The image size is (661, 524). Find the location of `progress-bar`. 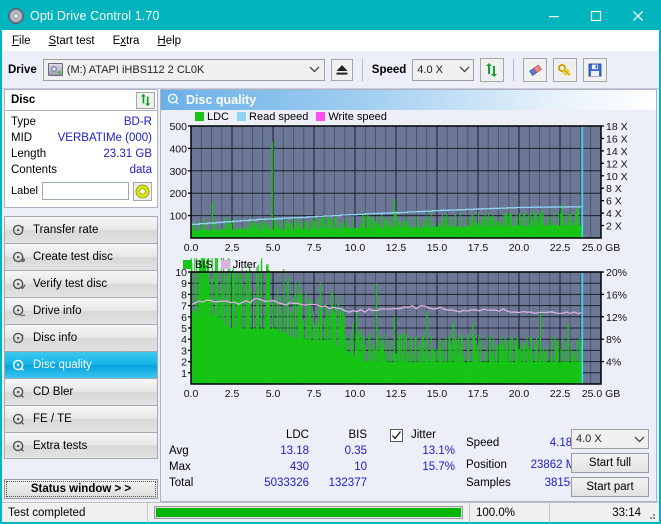

progress-bar is located at coordinates (308, 512).